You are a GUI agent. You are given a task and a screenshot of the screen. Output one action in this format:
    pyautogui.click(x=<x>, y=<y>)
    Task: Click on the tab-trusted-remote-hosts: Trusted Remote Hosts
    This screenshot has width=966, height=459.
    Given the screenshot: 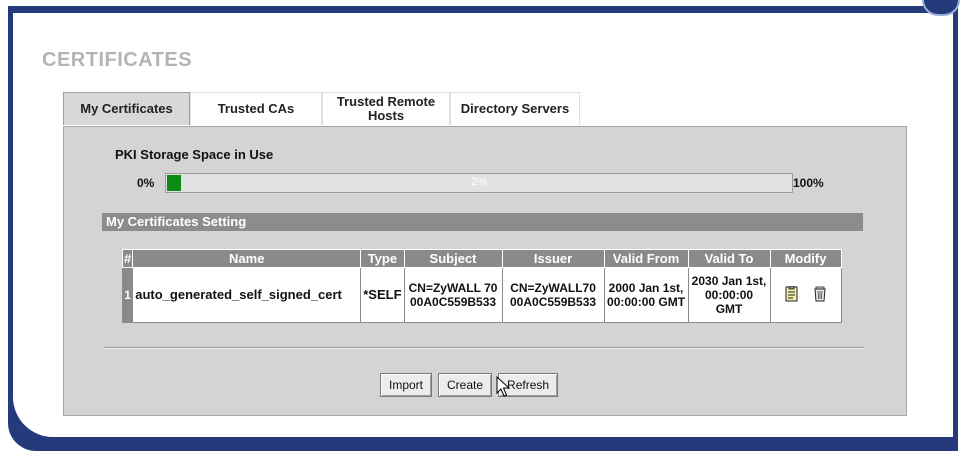 What is the action you would take?
    pyautogui.click(x=386, y=108)
    